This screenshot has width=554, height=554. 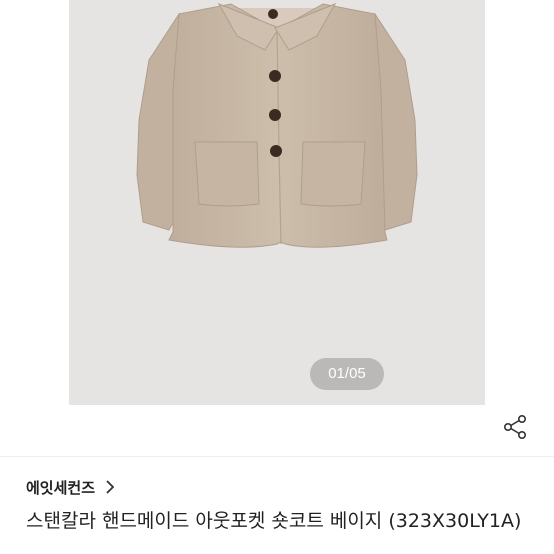 I want to click on section-divider, so click(x=277, y=456).